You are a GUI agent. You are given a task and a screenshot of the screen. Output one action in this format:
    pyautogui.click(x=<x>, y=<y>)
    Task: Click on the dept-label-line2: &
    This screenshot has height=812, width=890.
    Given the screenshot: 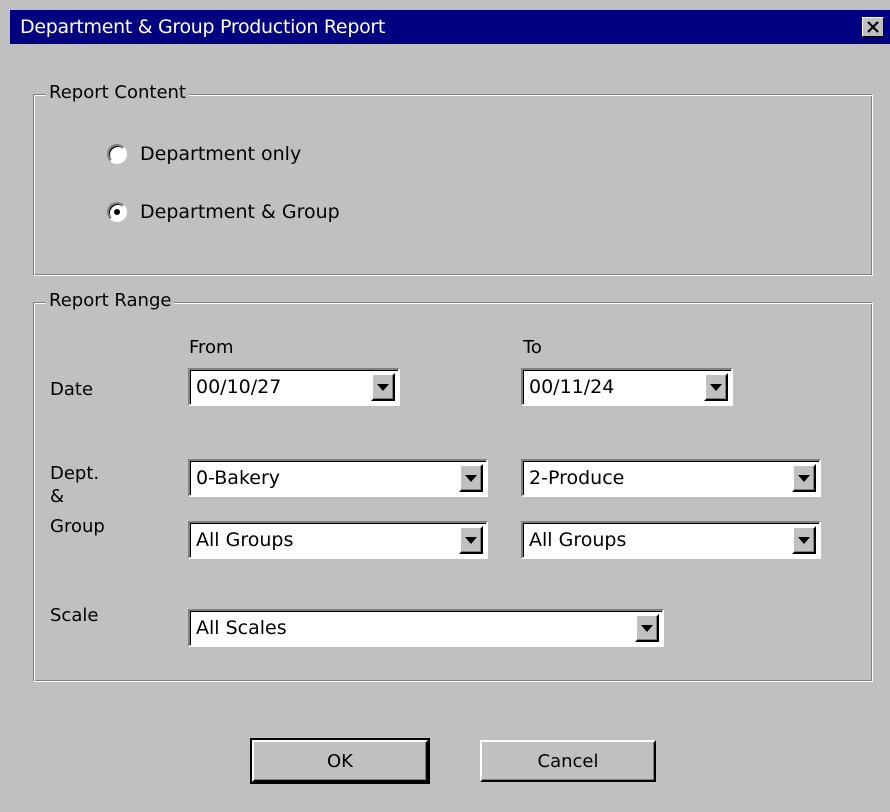 What is the action you would take?
    pyautogui.click(x=57, y=496)
    